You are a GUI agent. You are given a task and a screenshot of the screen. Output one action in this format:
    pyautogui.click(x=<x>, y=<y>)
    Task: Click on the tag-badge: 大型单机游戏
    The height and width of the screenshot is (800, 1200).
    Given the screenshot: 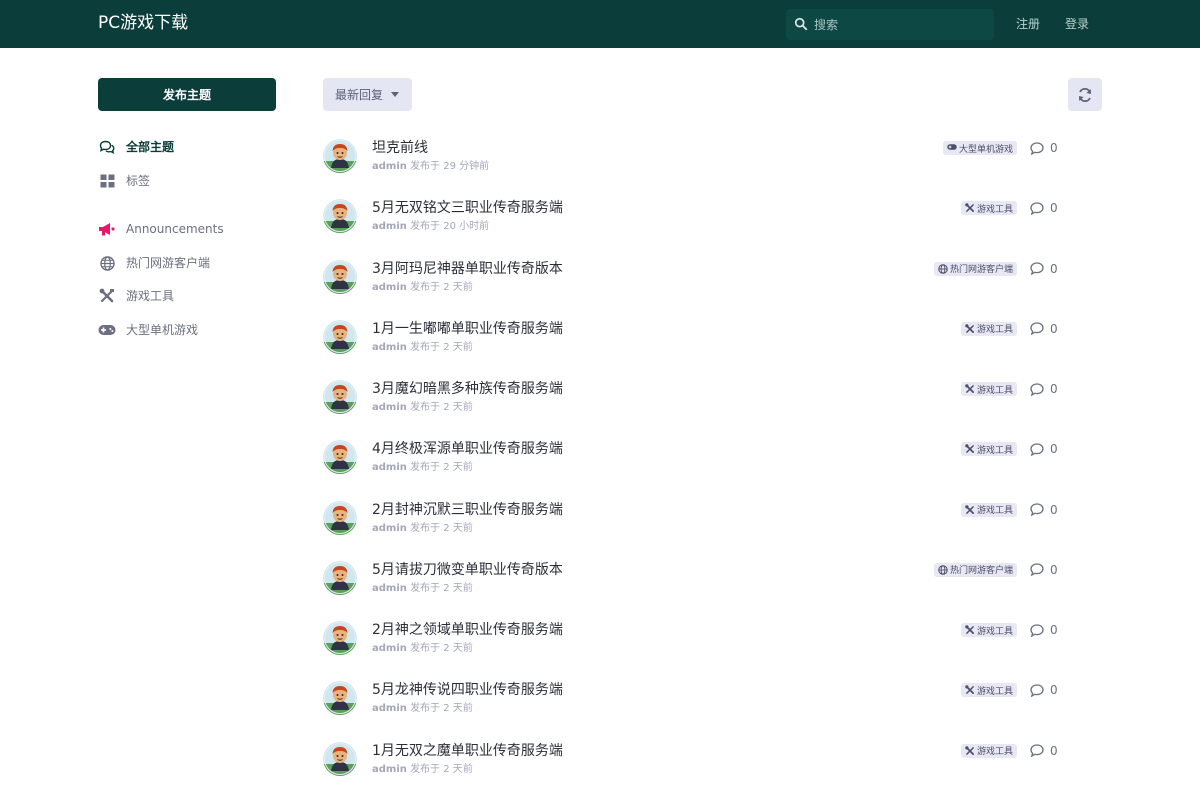 What is the action you would take?
    pyautogui.click(x=979, y=148)
    